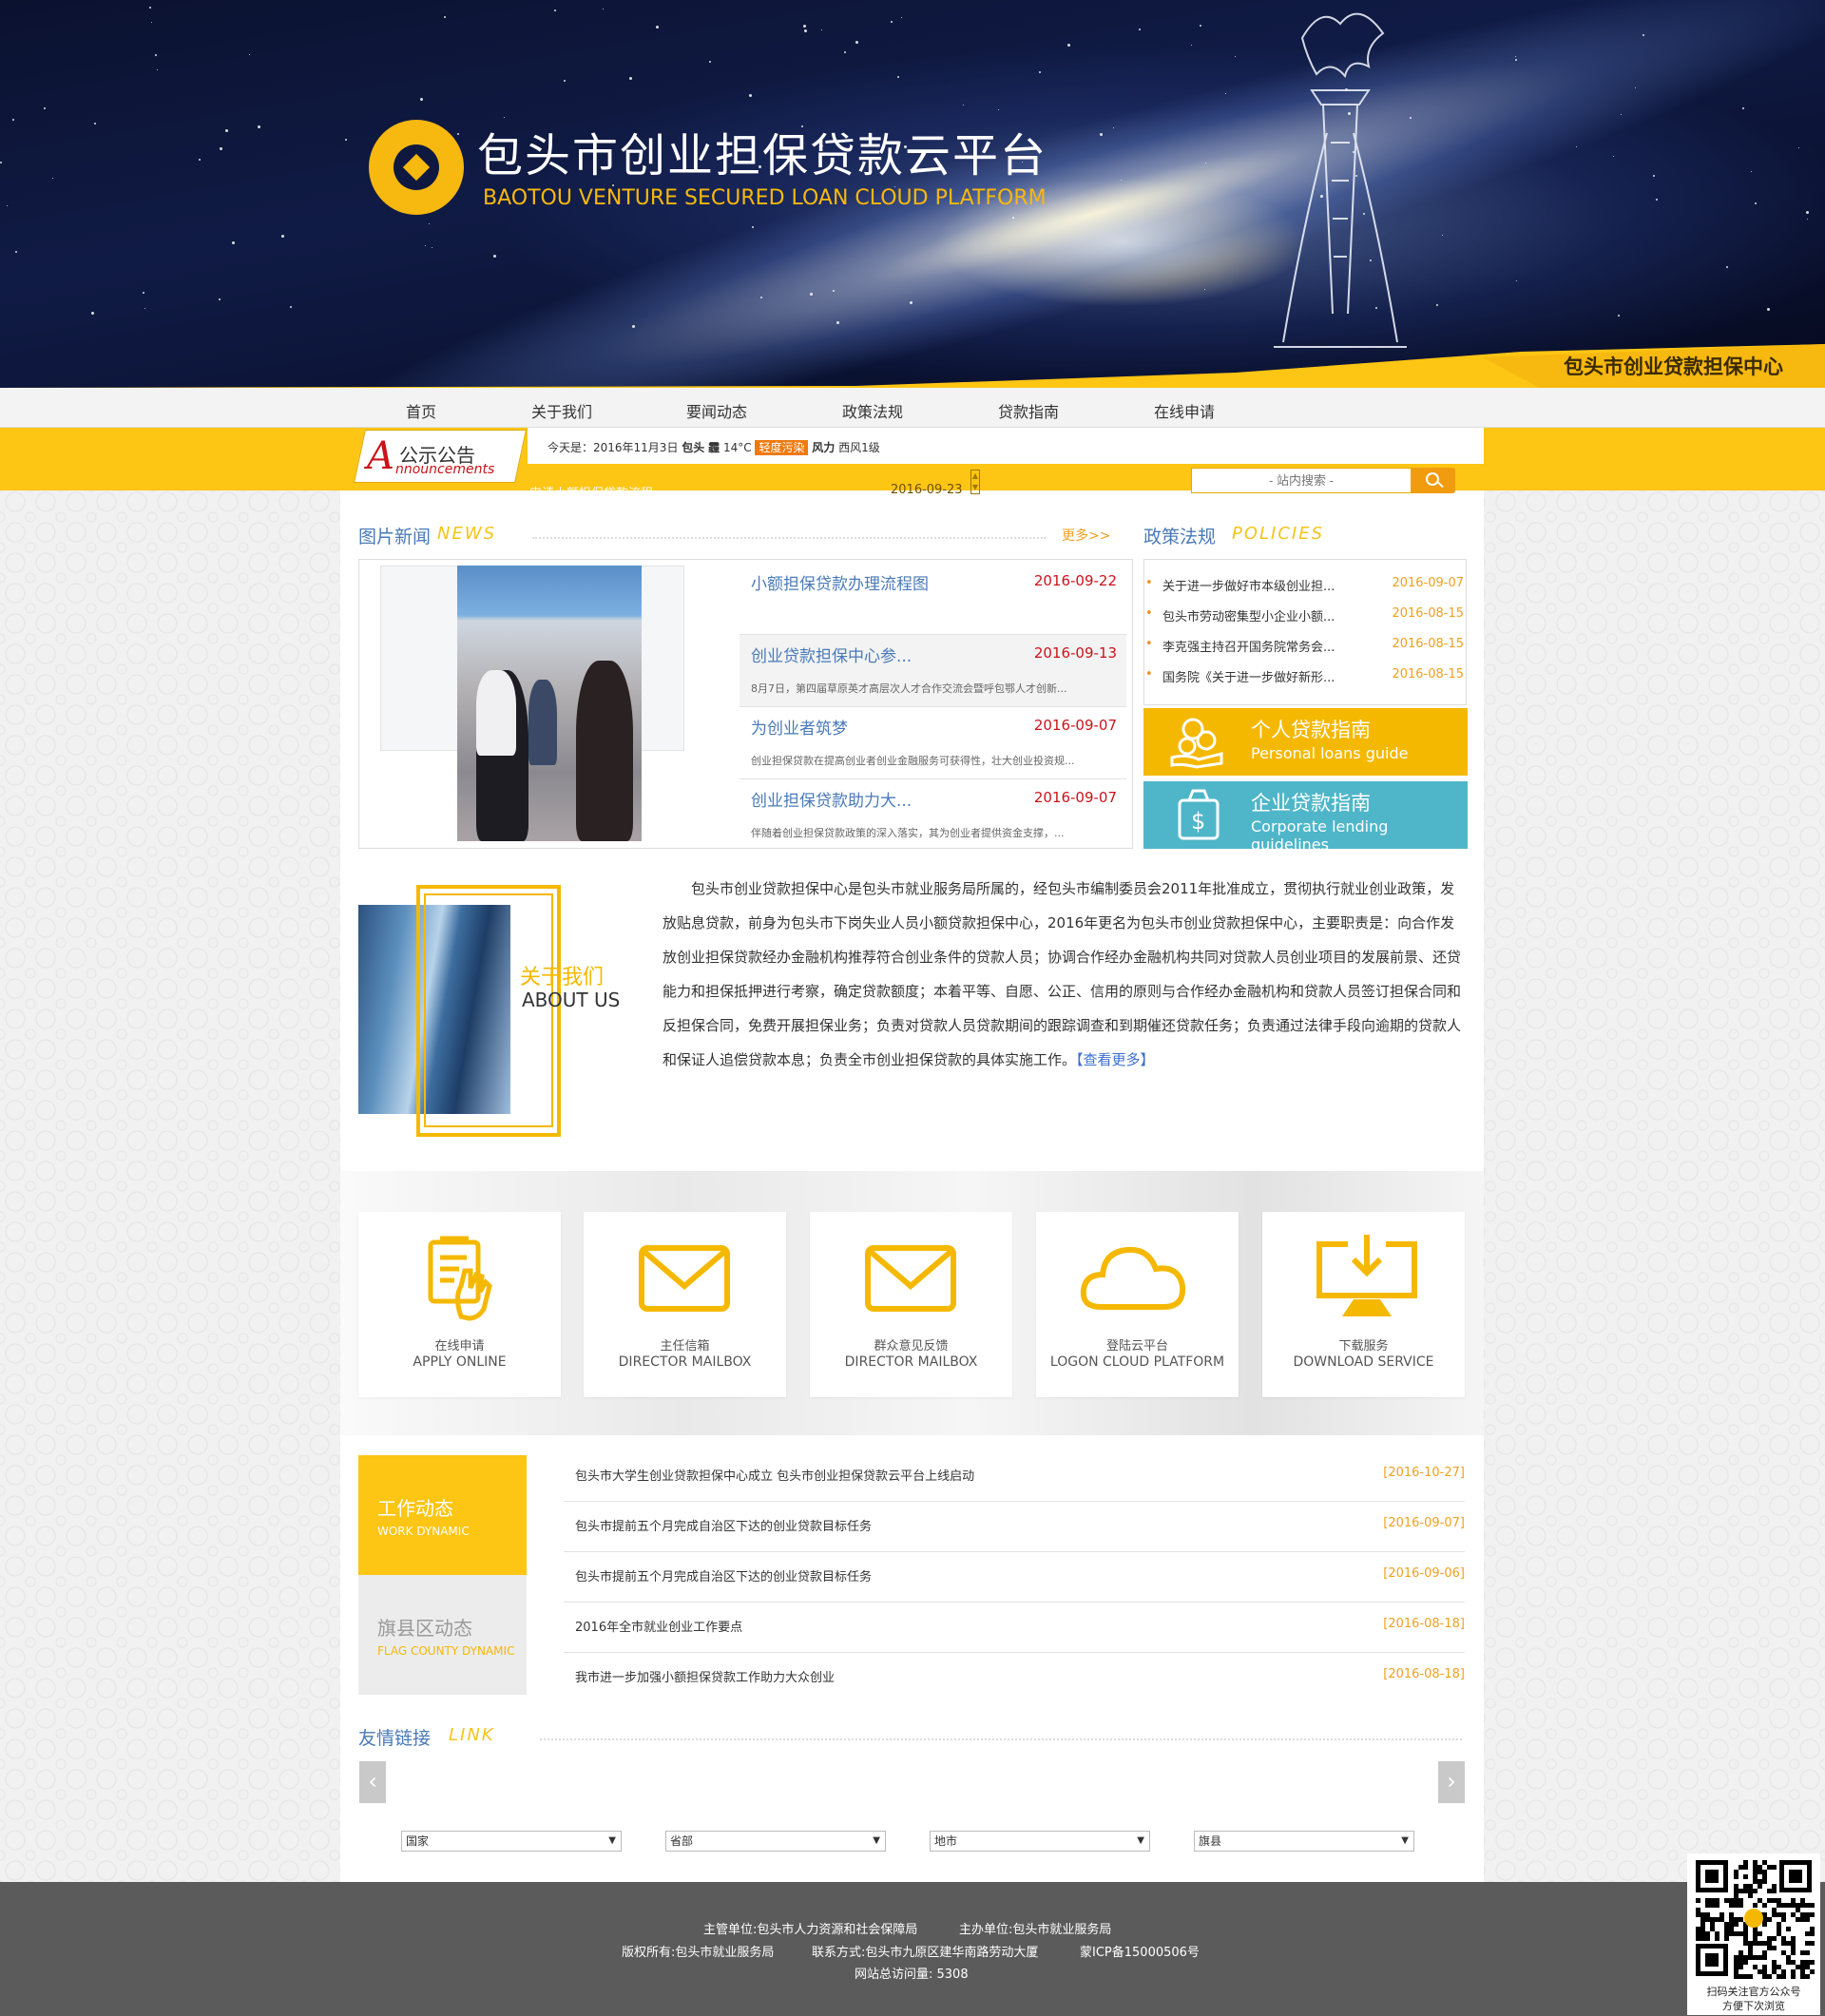 This screenshot has height=2016, width=1825. I want to click on service-feedback: 群众意见反馈 DIRECTOR MAILBOX, so click(911, 1304).